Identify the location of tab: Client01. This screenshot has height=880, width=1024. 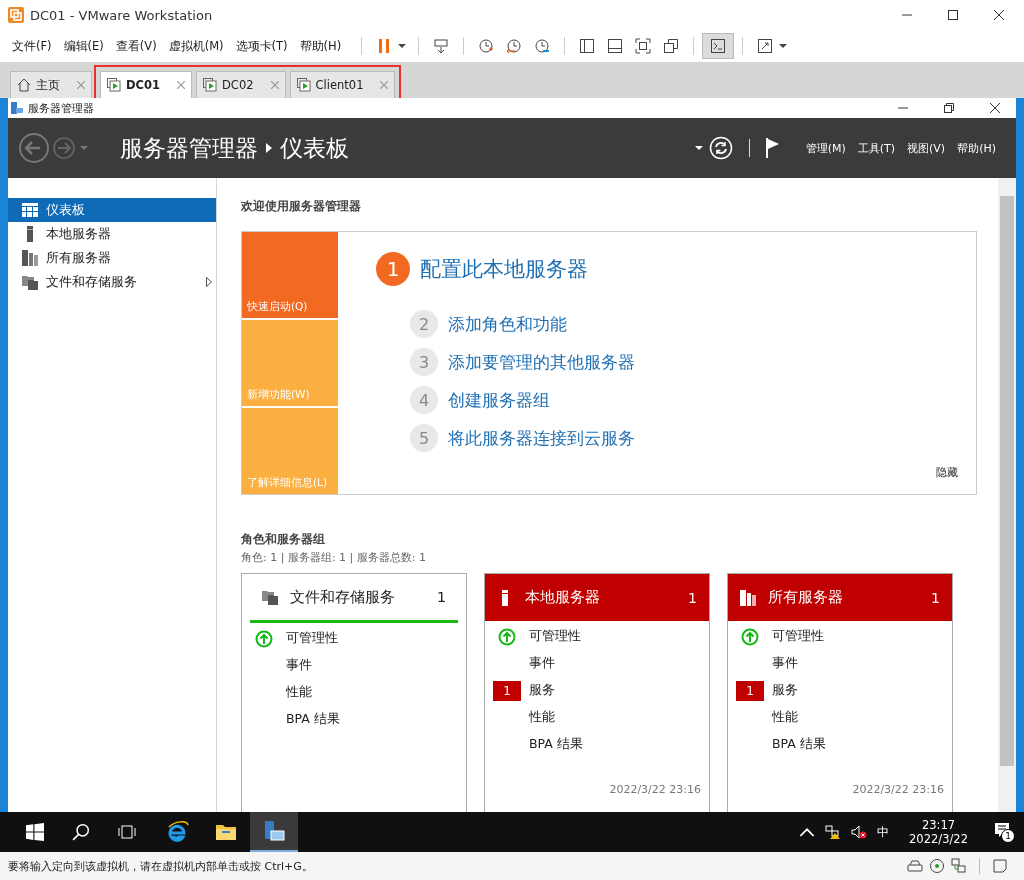
(342, 84).